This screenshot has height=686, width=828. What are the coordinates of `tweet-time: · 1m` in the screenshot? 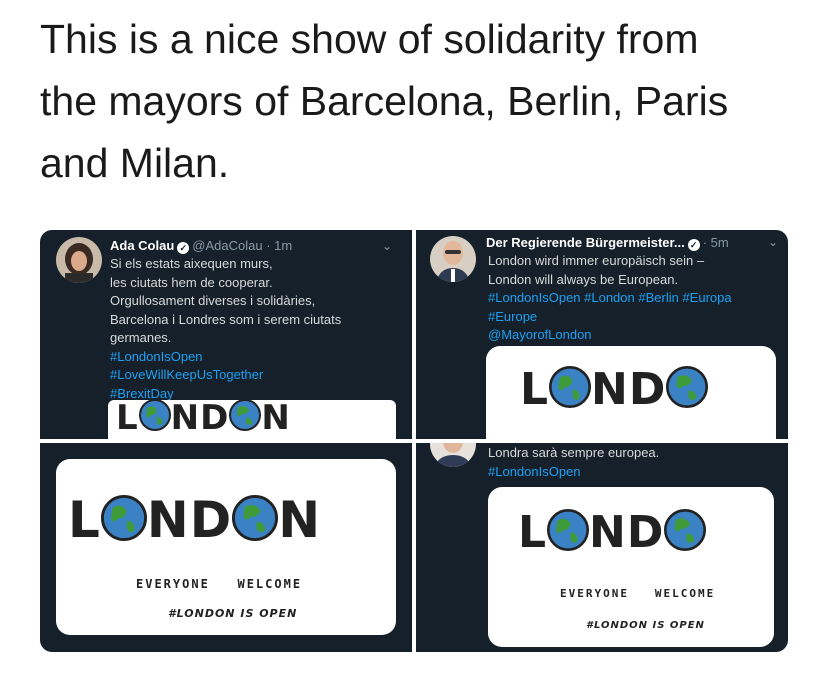 It's located at (279, 245).